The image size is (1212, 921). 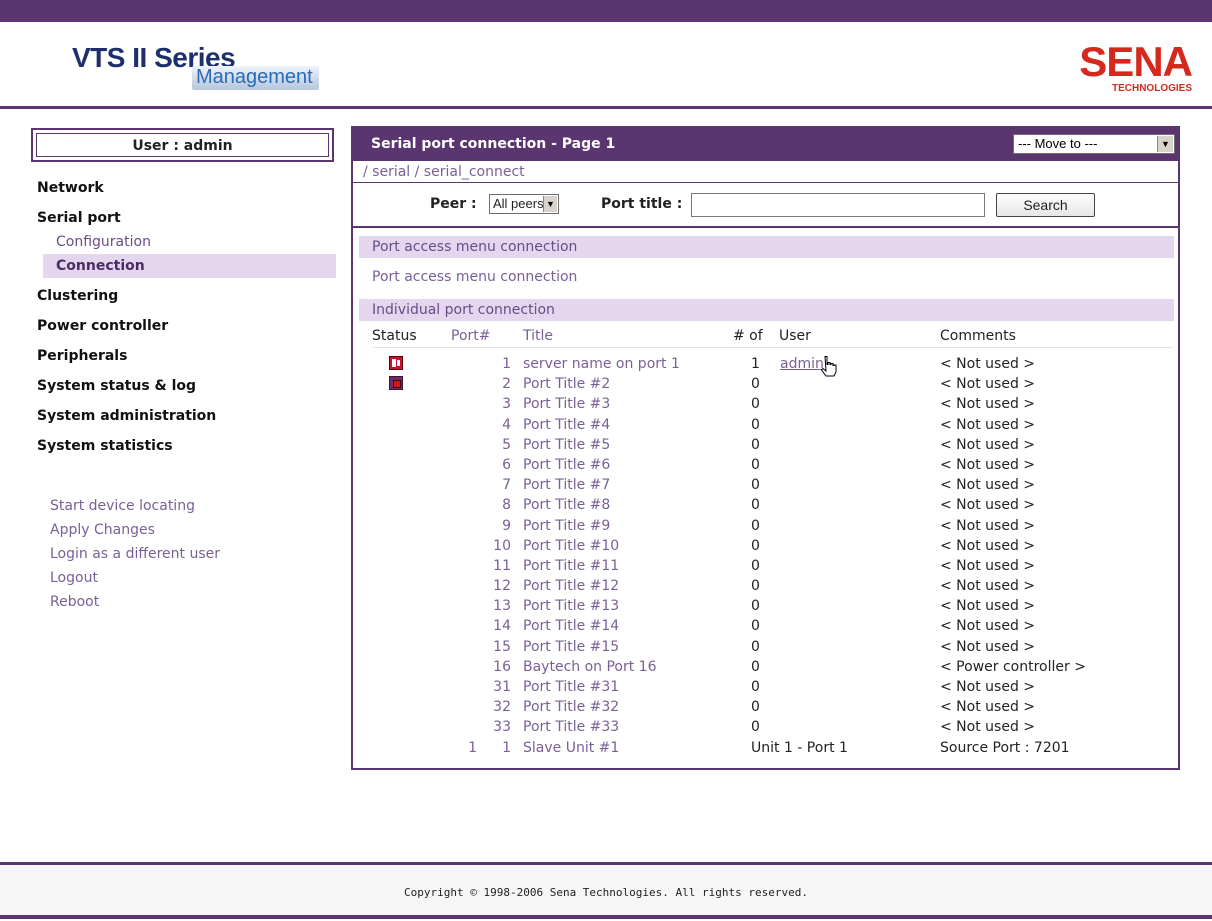 I want to click on sidebar-item-system-administration: System administration, so click(x=187, y=419).